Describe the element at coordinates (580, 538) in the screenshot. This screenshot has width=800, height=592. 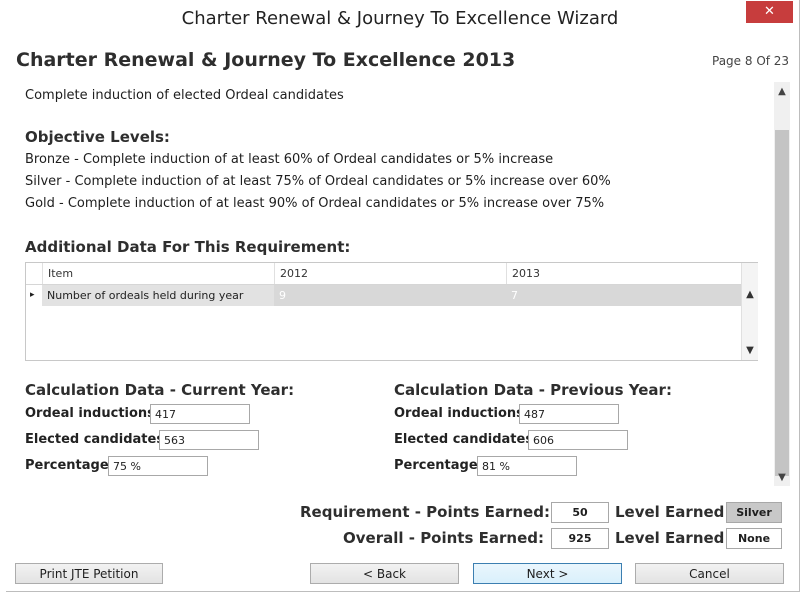
I see `overall-points-field: 925` at that location.